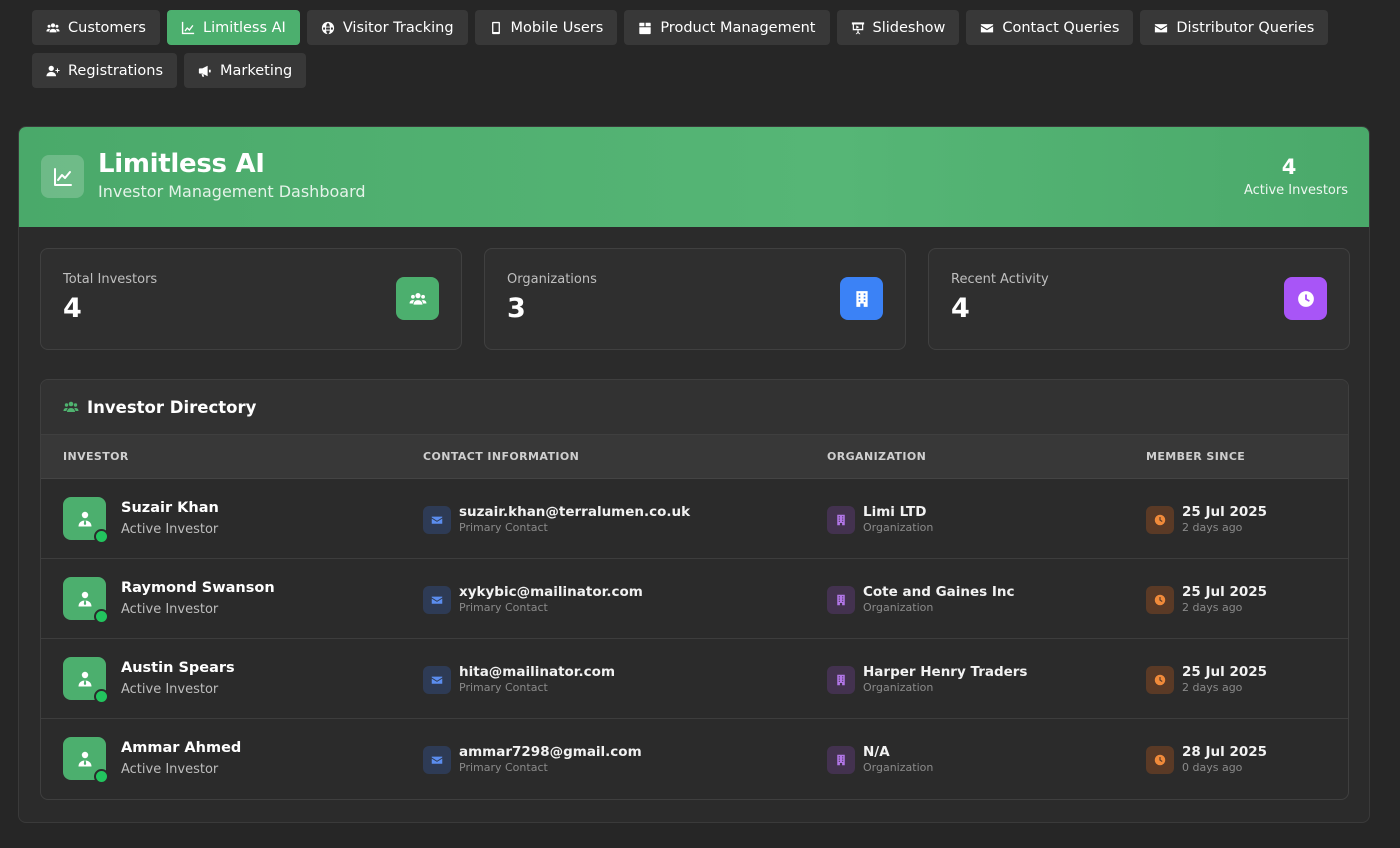  Describe the element at coordinates (552, 279) in the screenshot. I see `stat-label: Organizations` at that location.